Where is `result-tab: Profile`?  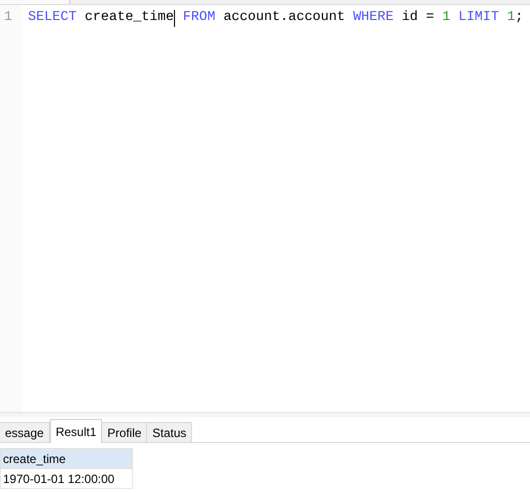
result-tab: Profile is located at coordinates (125, 432).